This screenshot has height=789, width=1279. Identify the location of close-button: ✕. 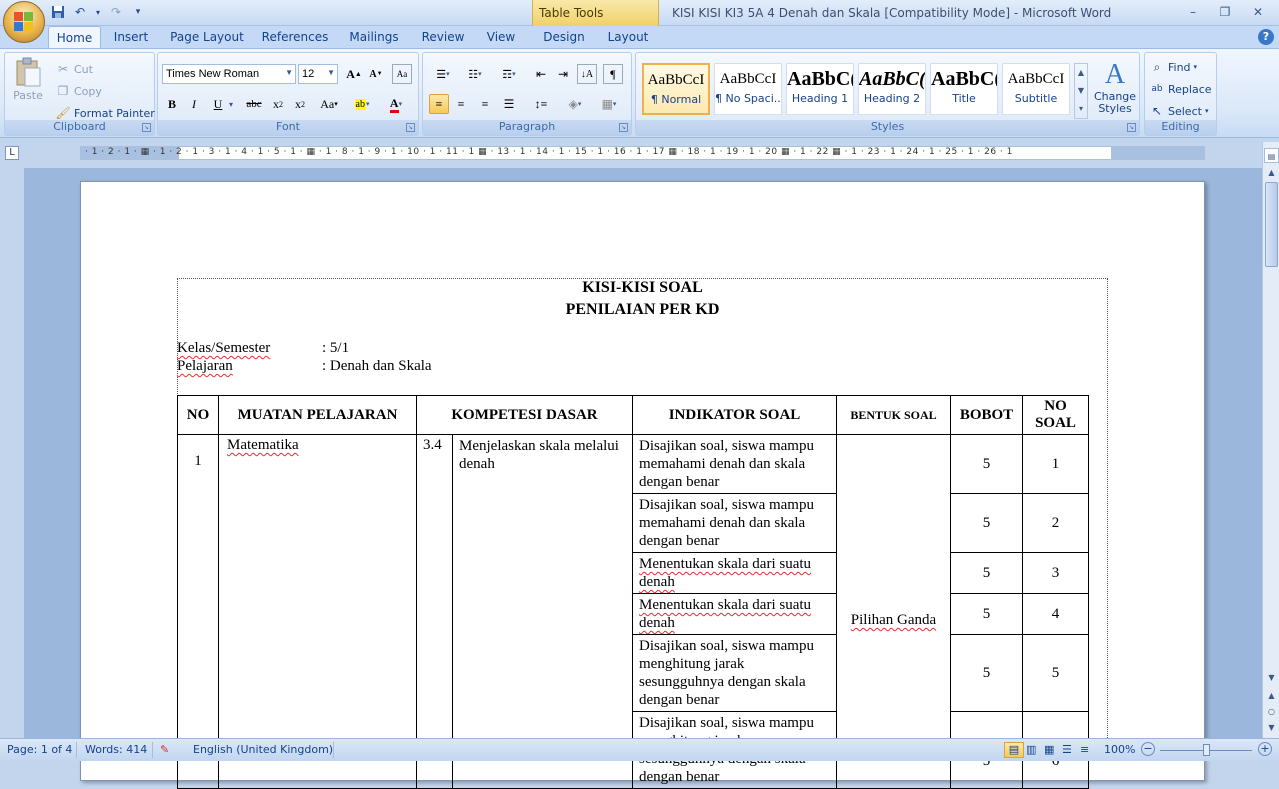
(1258, 12).